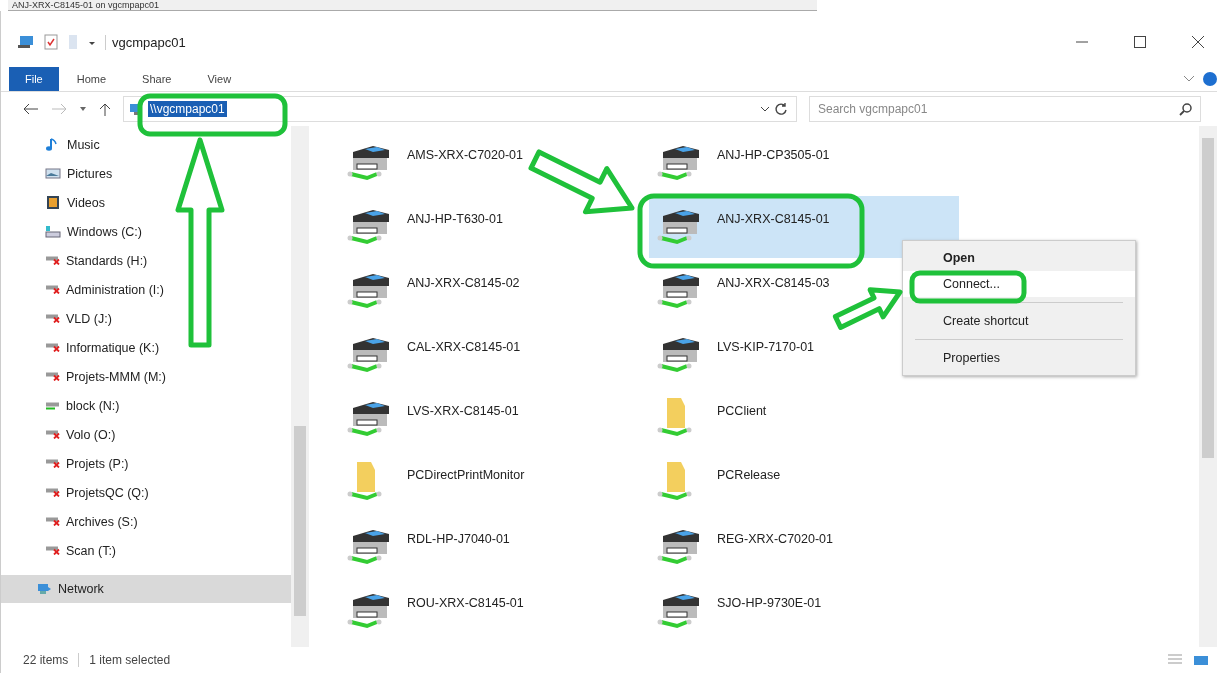 Image resolution: width=1217 pixels, height=673 pixels. Describe the element at coordinates (31, 109) in the screenshot. I see `back-icon` at that location.